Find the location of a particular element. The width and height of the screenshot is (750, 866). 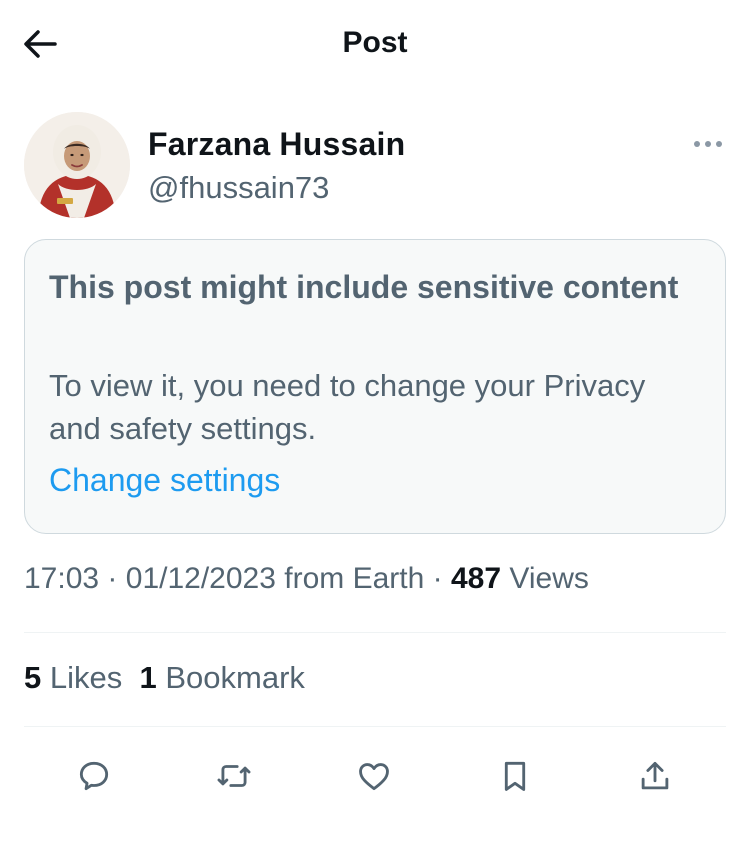

like-button is located at coordinates (374, 776).